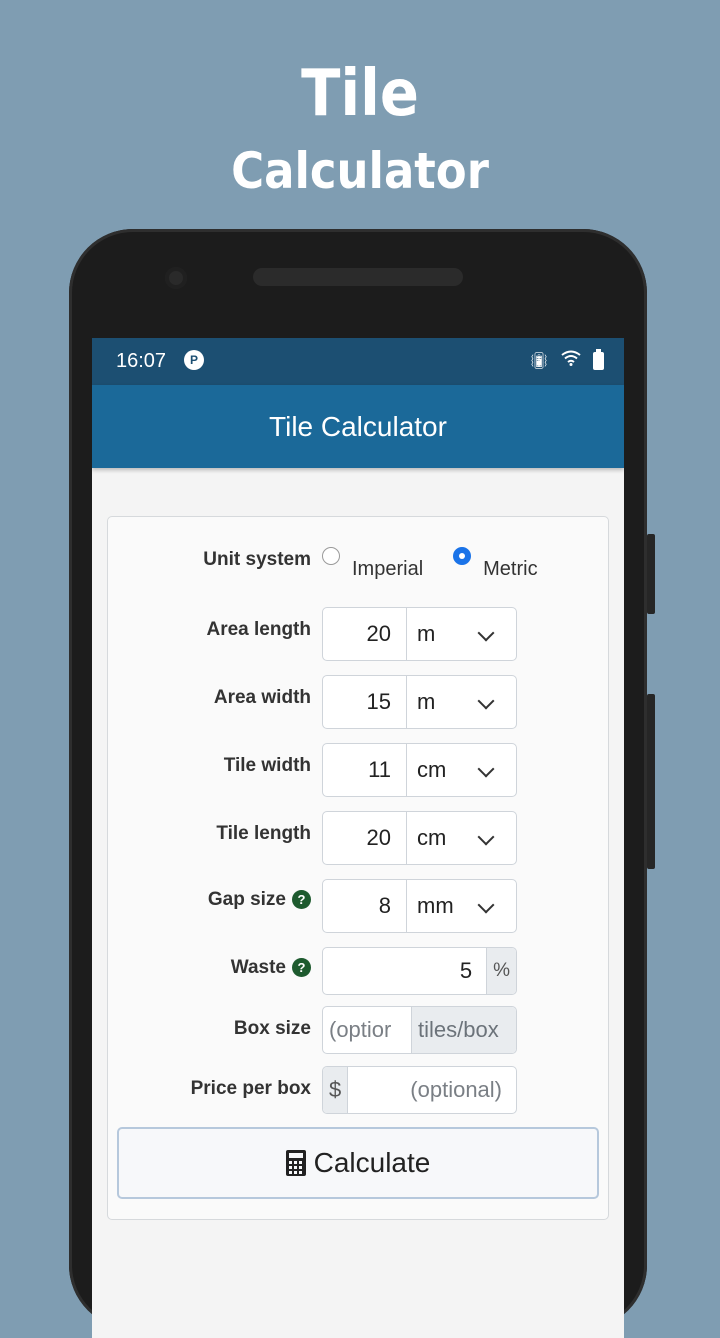  I want to click on battery-icon, so click(598, 359).